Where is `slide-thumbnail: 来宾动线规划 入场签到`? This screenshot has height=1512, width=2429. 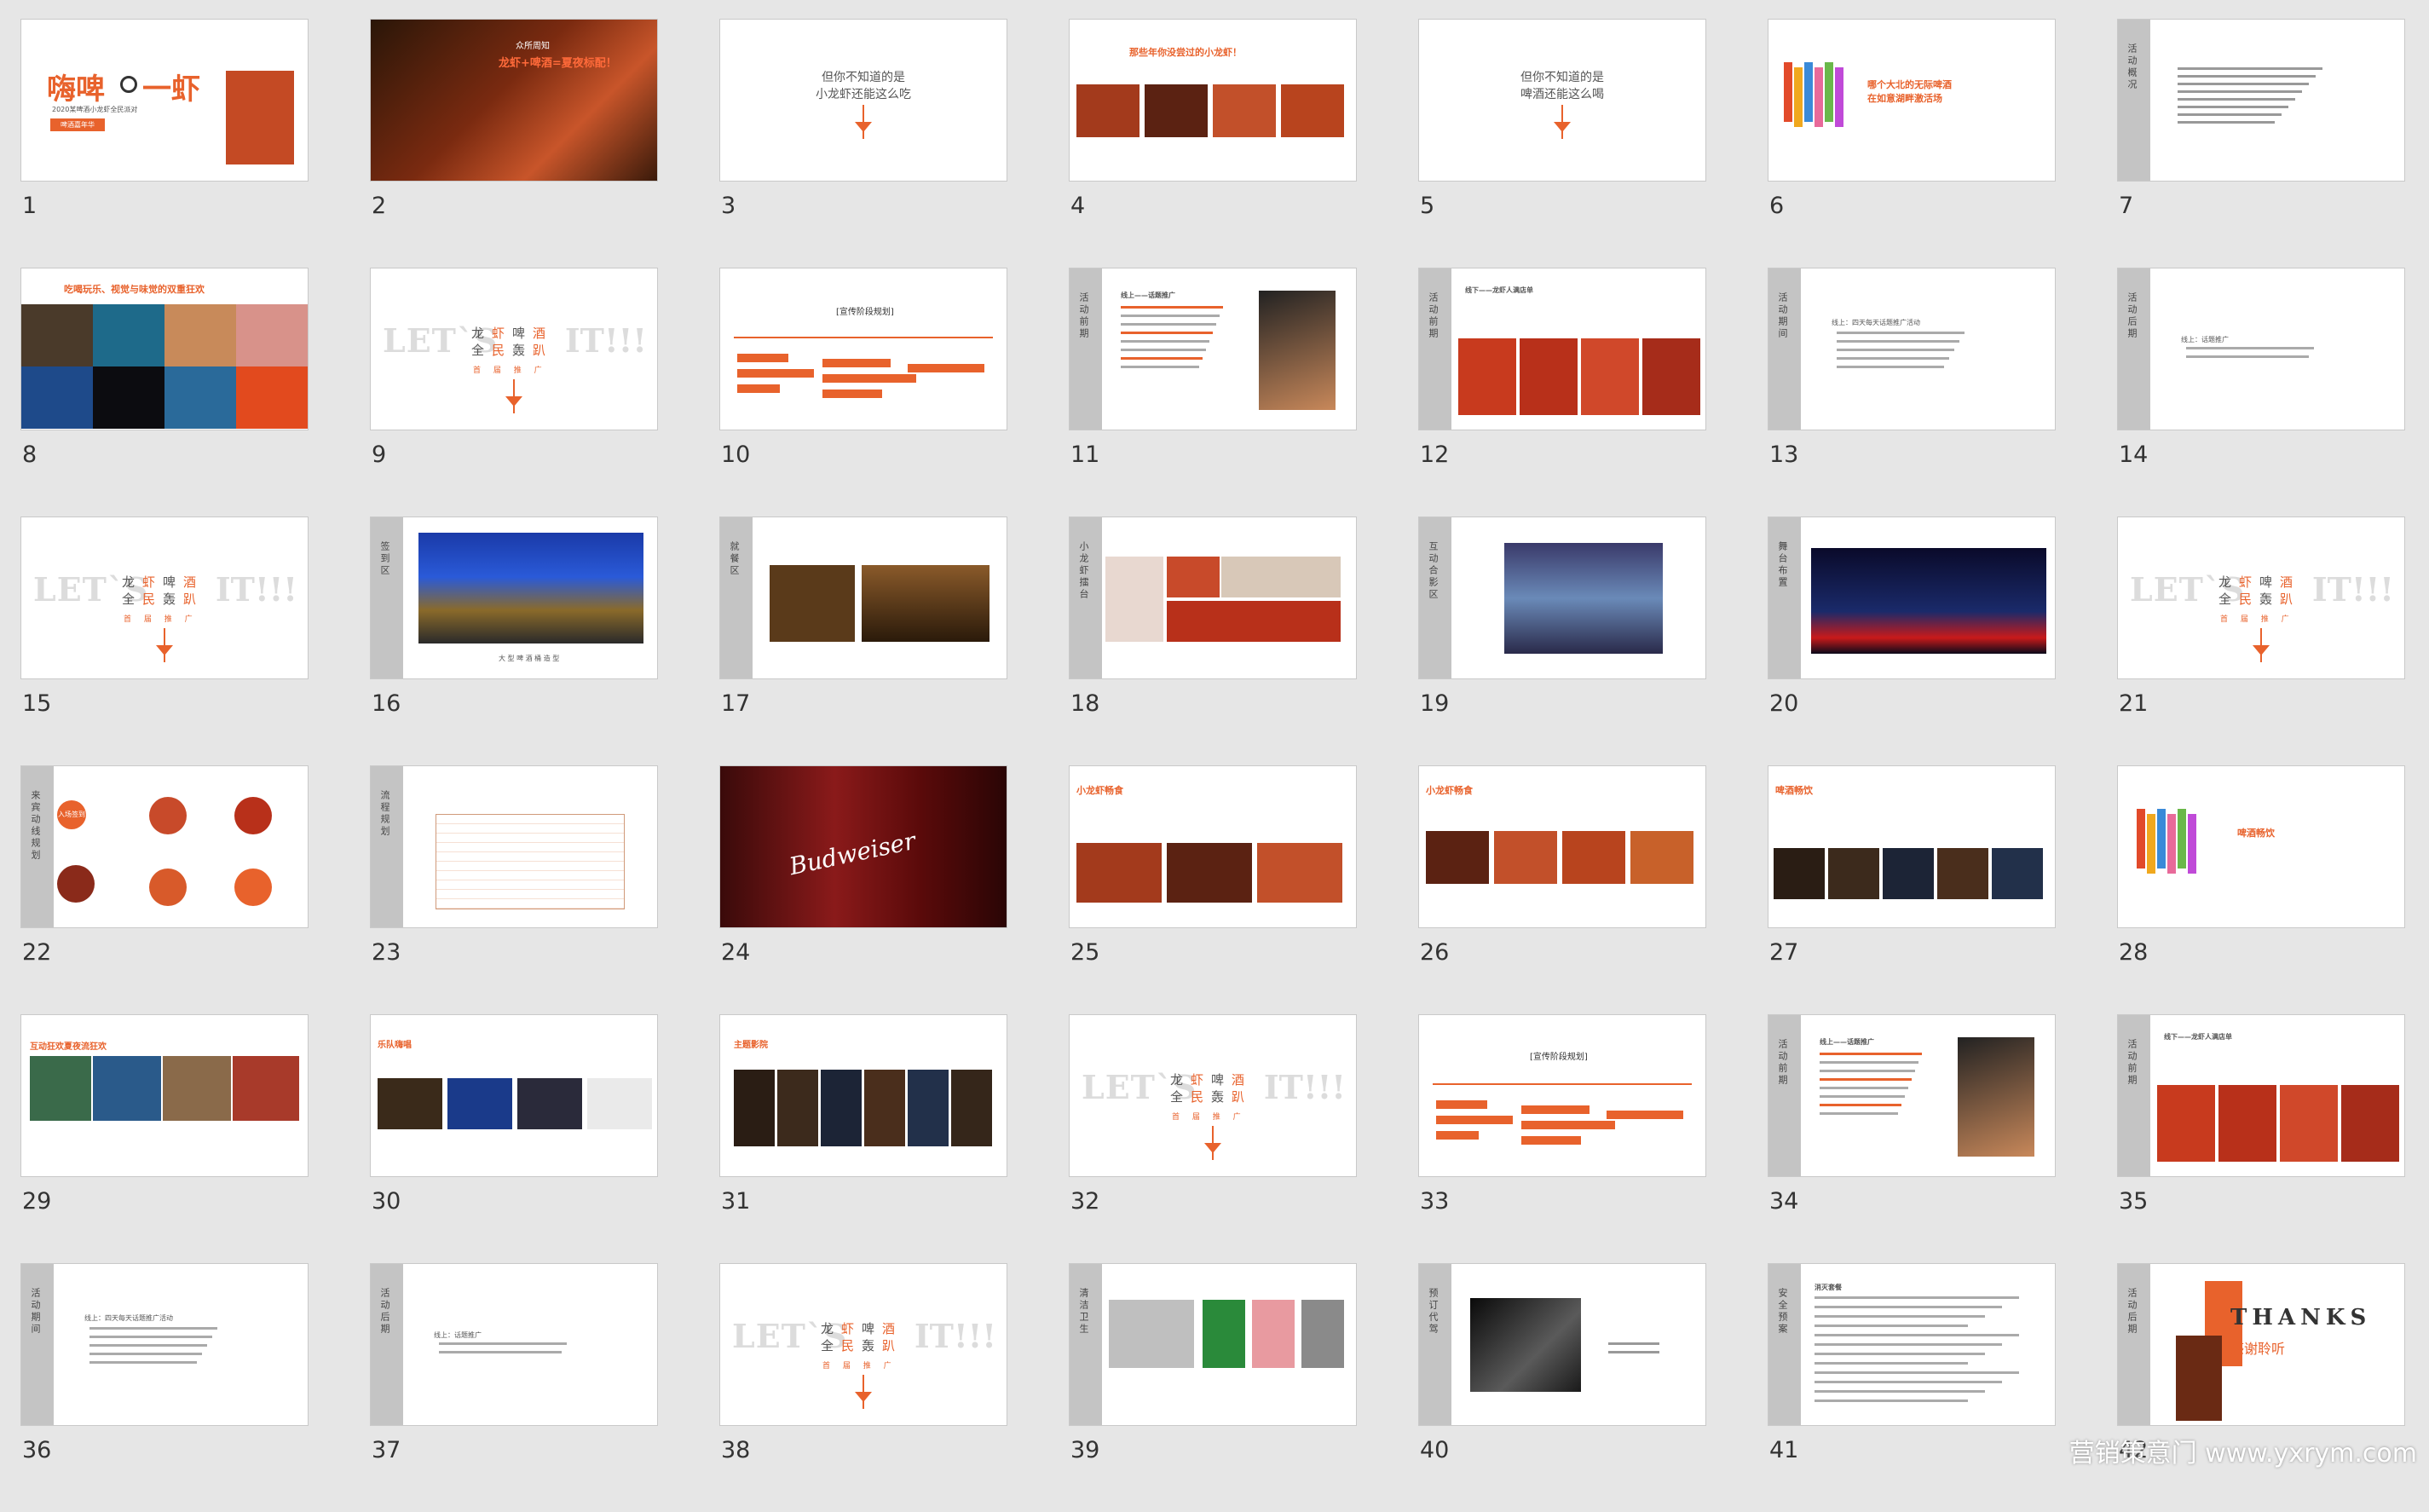
slide-thumbnail: 来宾动线规划 入场签到 is located at coordinates (164, 846).